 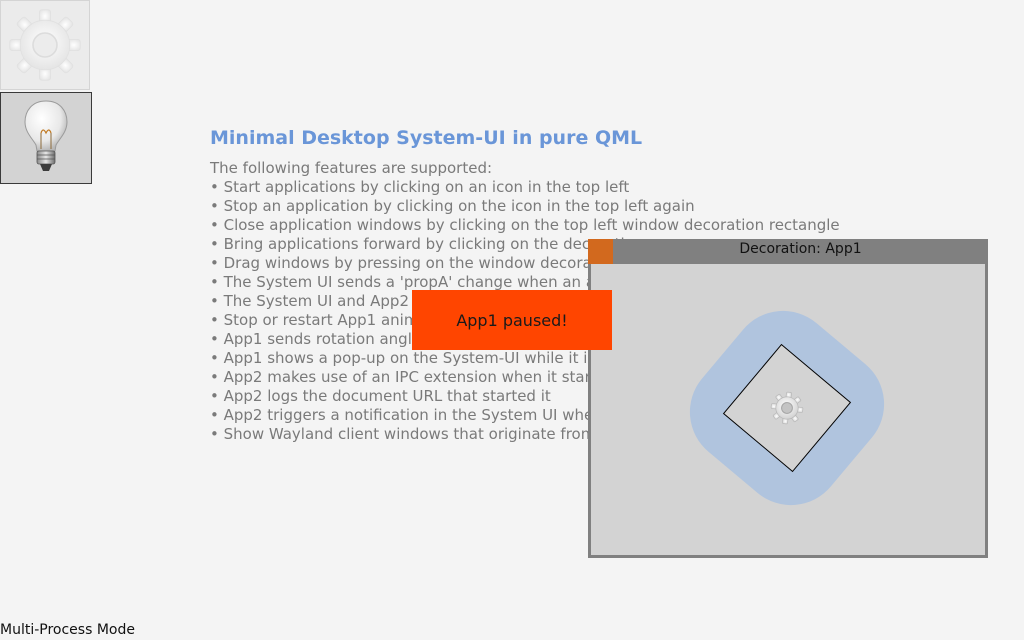 I want to click on popup-text: App1 paused!, so click(x=512, y=320).